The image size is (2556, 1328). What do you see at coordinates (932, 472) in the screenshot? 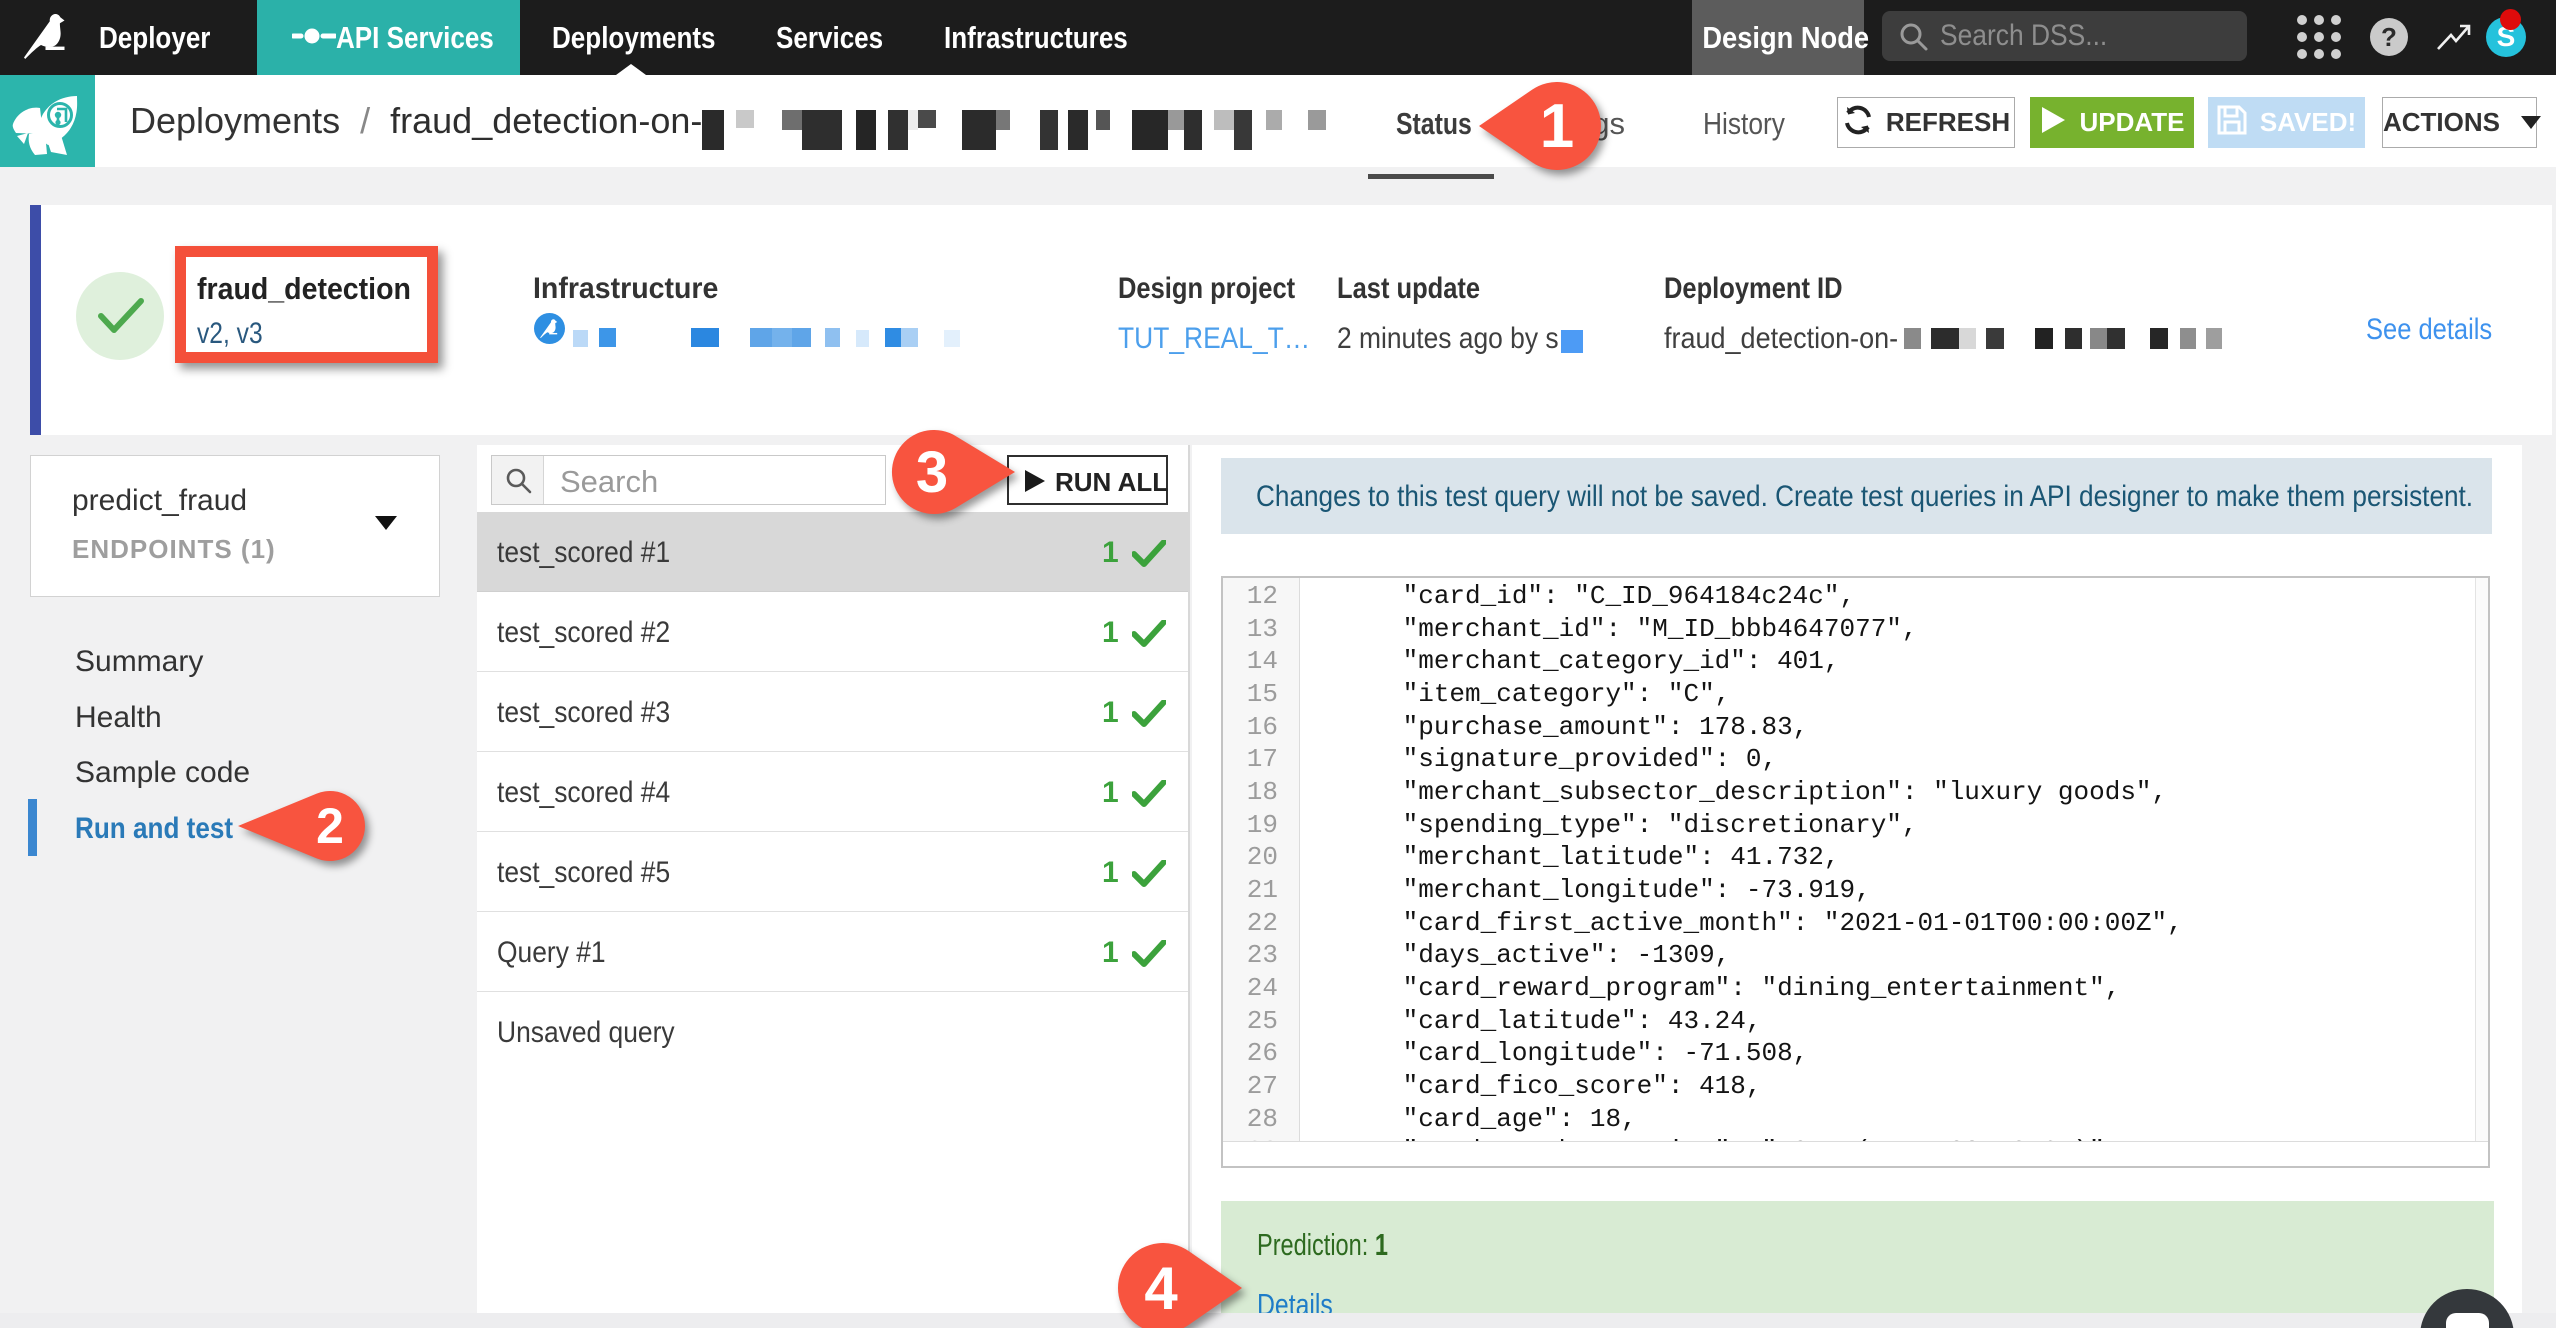
I see `svg-text: 3` at bounding box center [932, 472].